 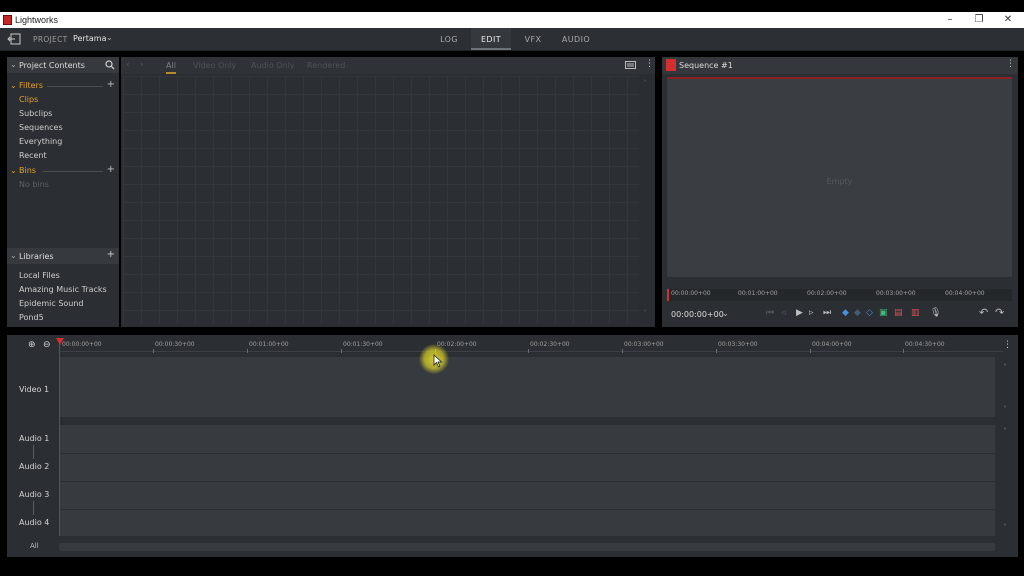 What do you see at coordinates (449, 39) in the screenshot?
I see `tab-log: LOG` at bounding box center [449, 39].